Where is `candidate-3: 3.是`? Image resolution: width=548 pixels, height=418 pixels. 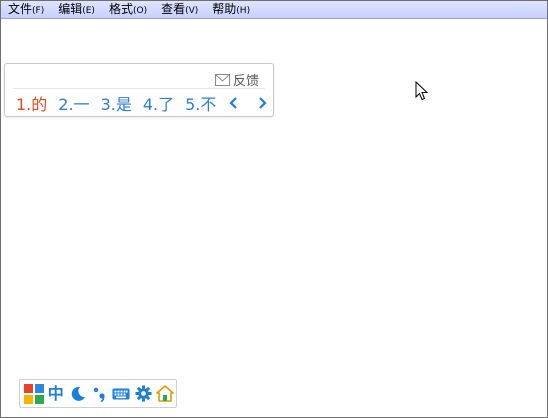
candidate-3: 3.是 is located at coordinates (116, 103).